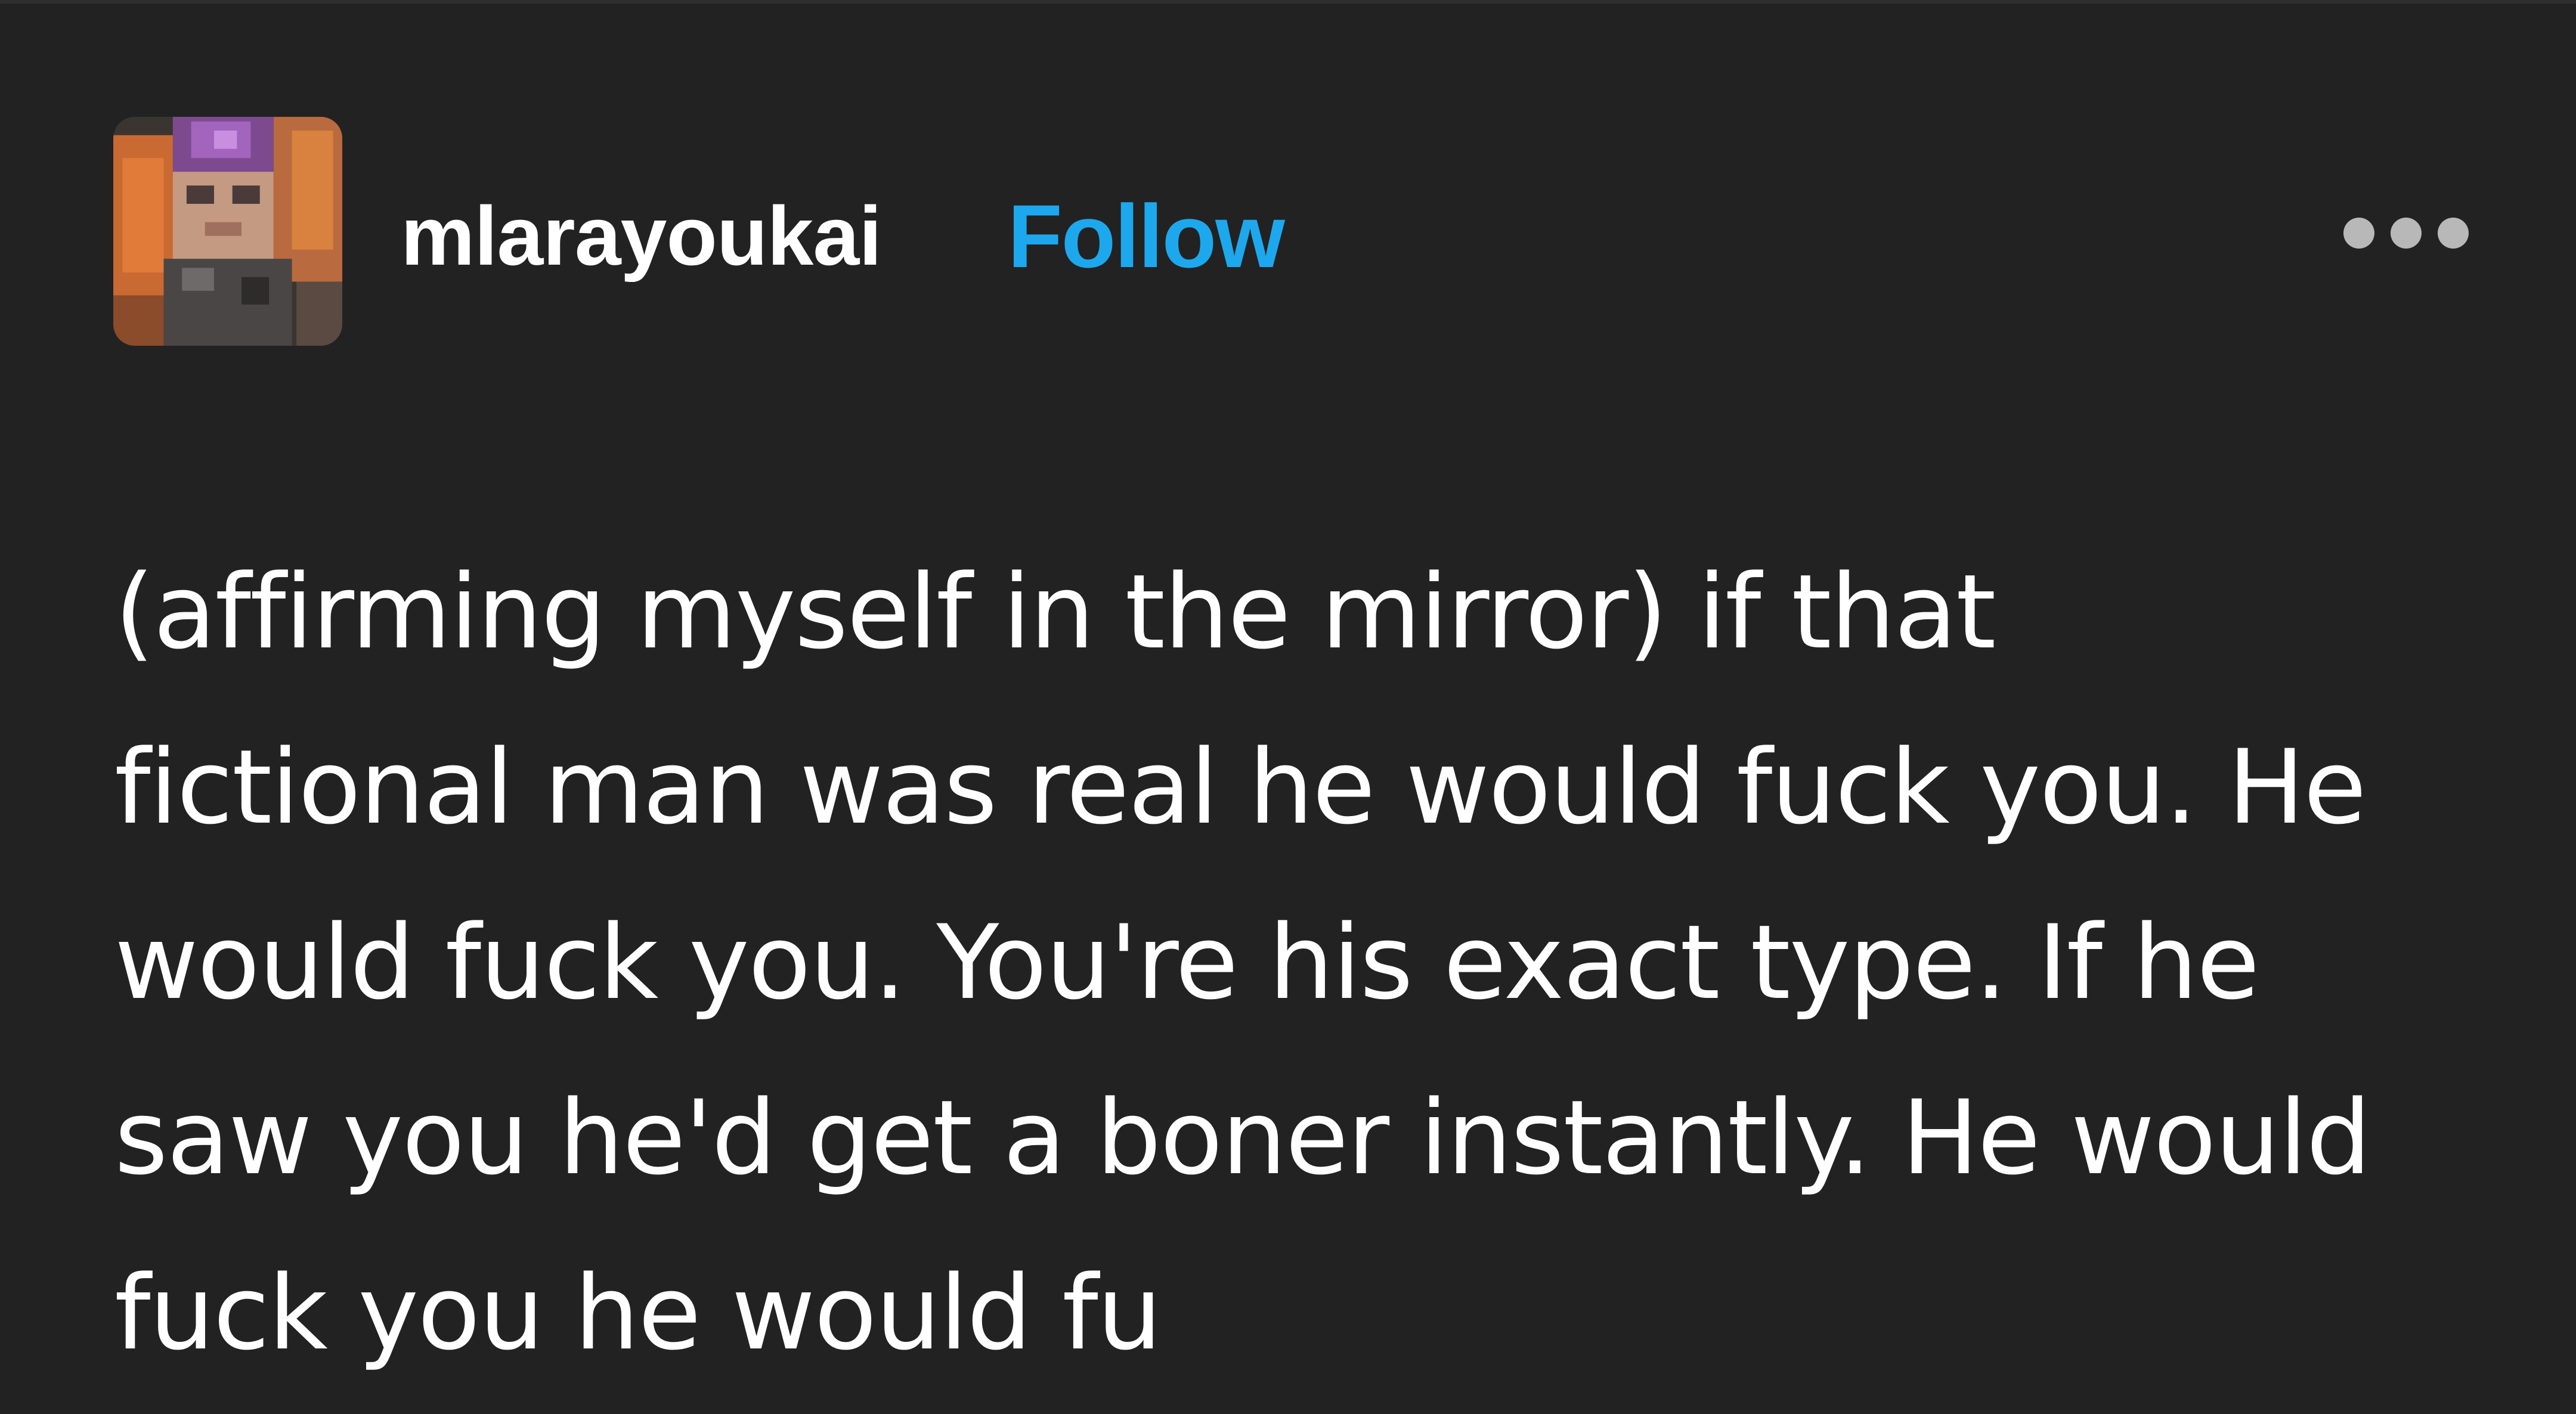 The image size is (2576, 1414). I want to click on avatar-image, so click(228, 231).